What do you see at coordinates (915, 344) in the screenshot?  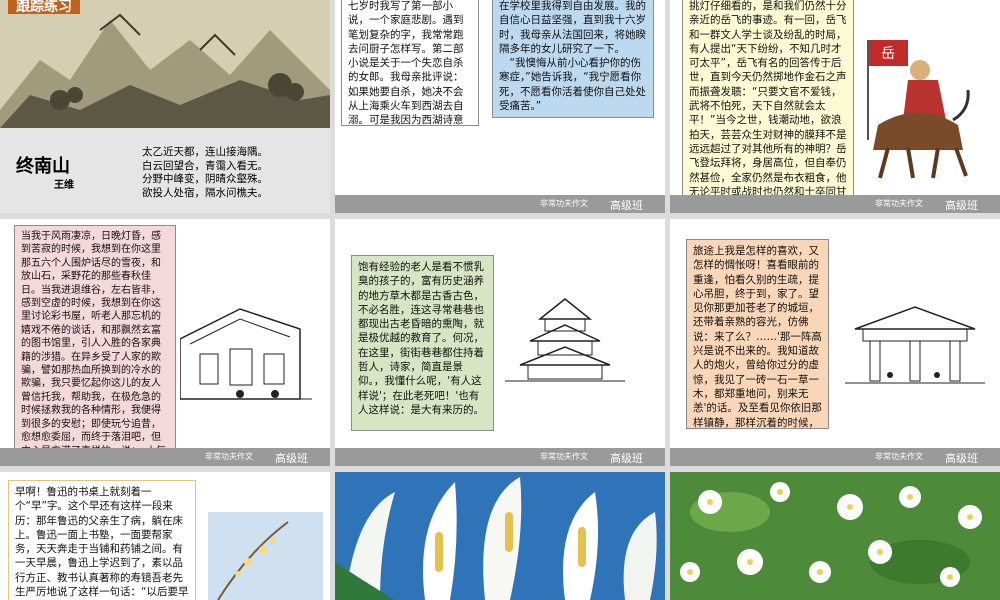 I see `gate-sketch` at bounding box center [915, 344].